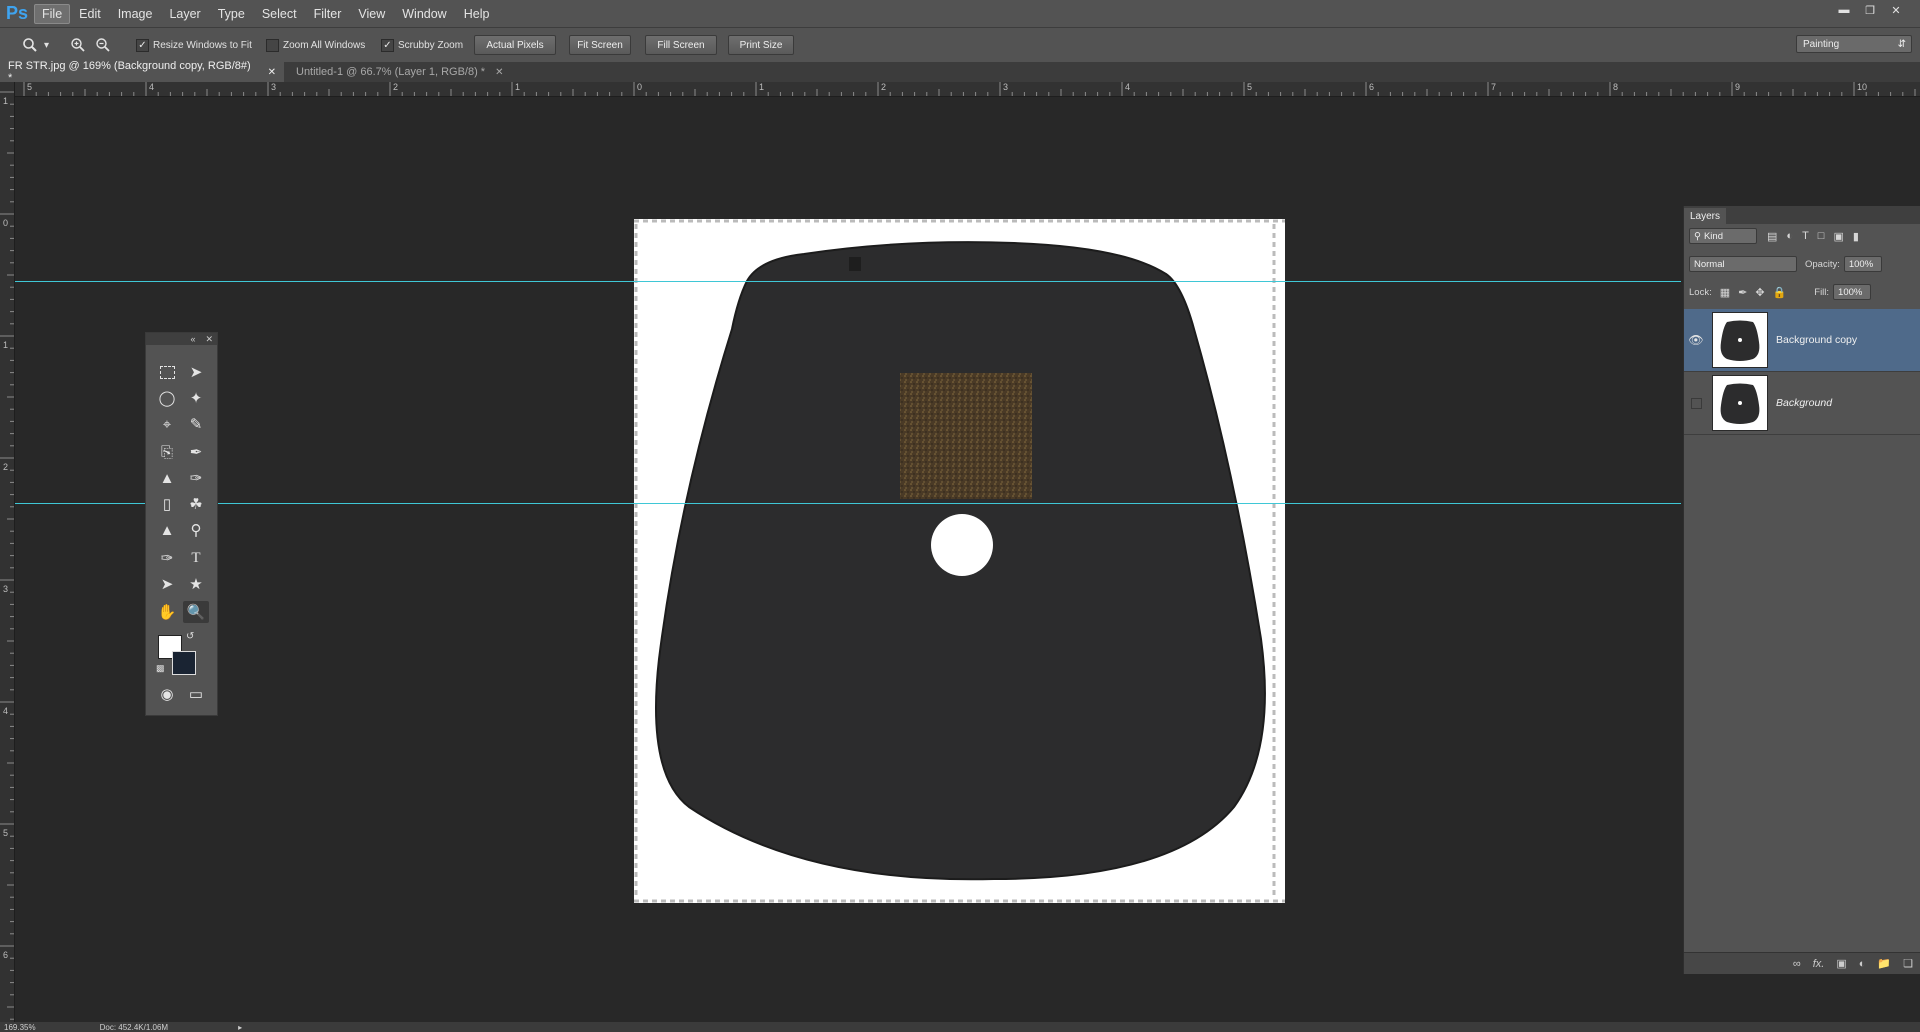 The height and width of the screenshot is (1032, 1920). Describe the element at coordinates (272, 45) in the screenshot. I see `unchecked-box-icon` at that location.